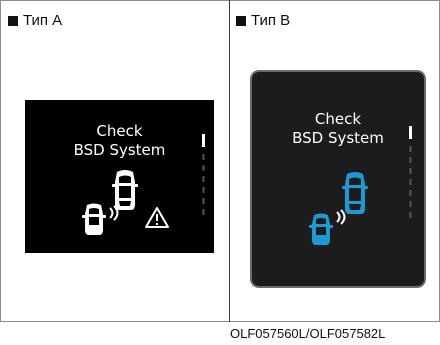 This screenshot has width=440, height=345. I want to click on panel-divider, so click(229, 161).